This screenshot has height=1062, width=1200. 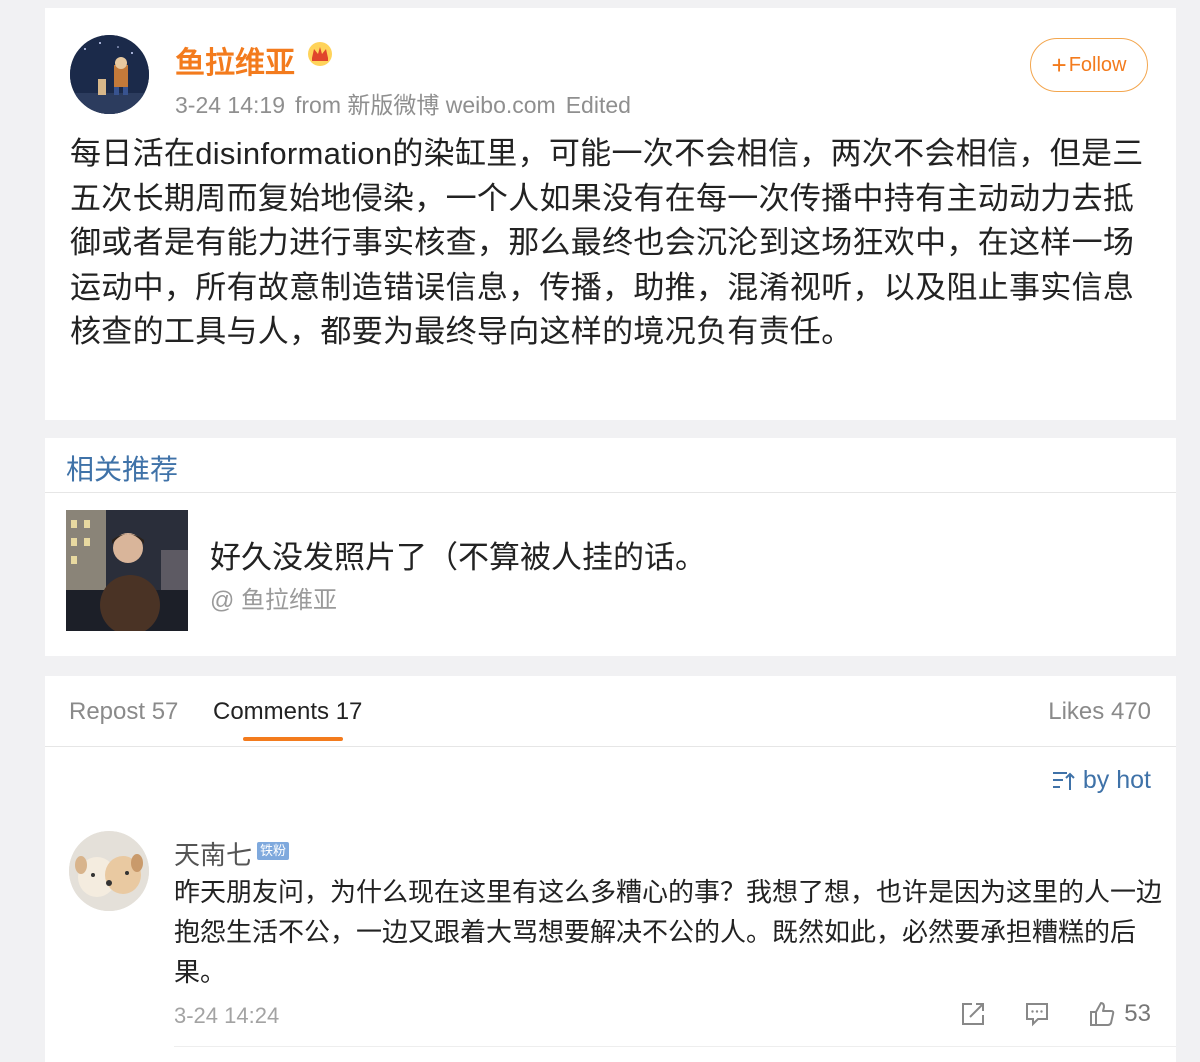 What do you see at coordinates (320, 54) in the screenshot?
I see `vip-crown-icon` at bounding box center [320, 54].